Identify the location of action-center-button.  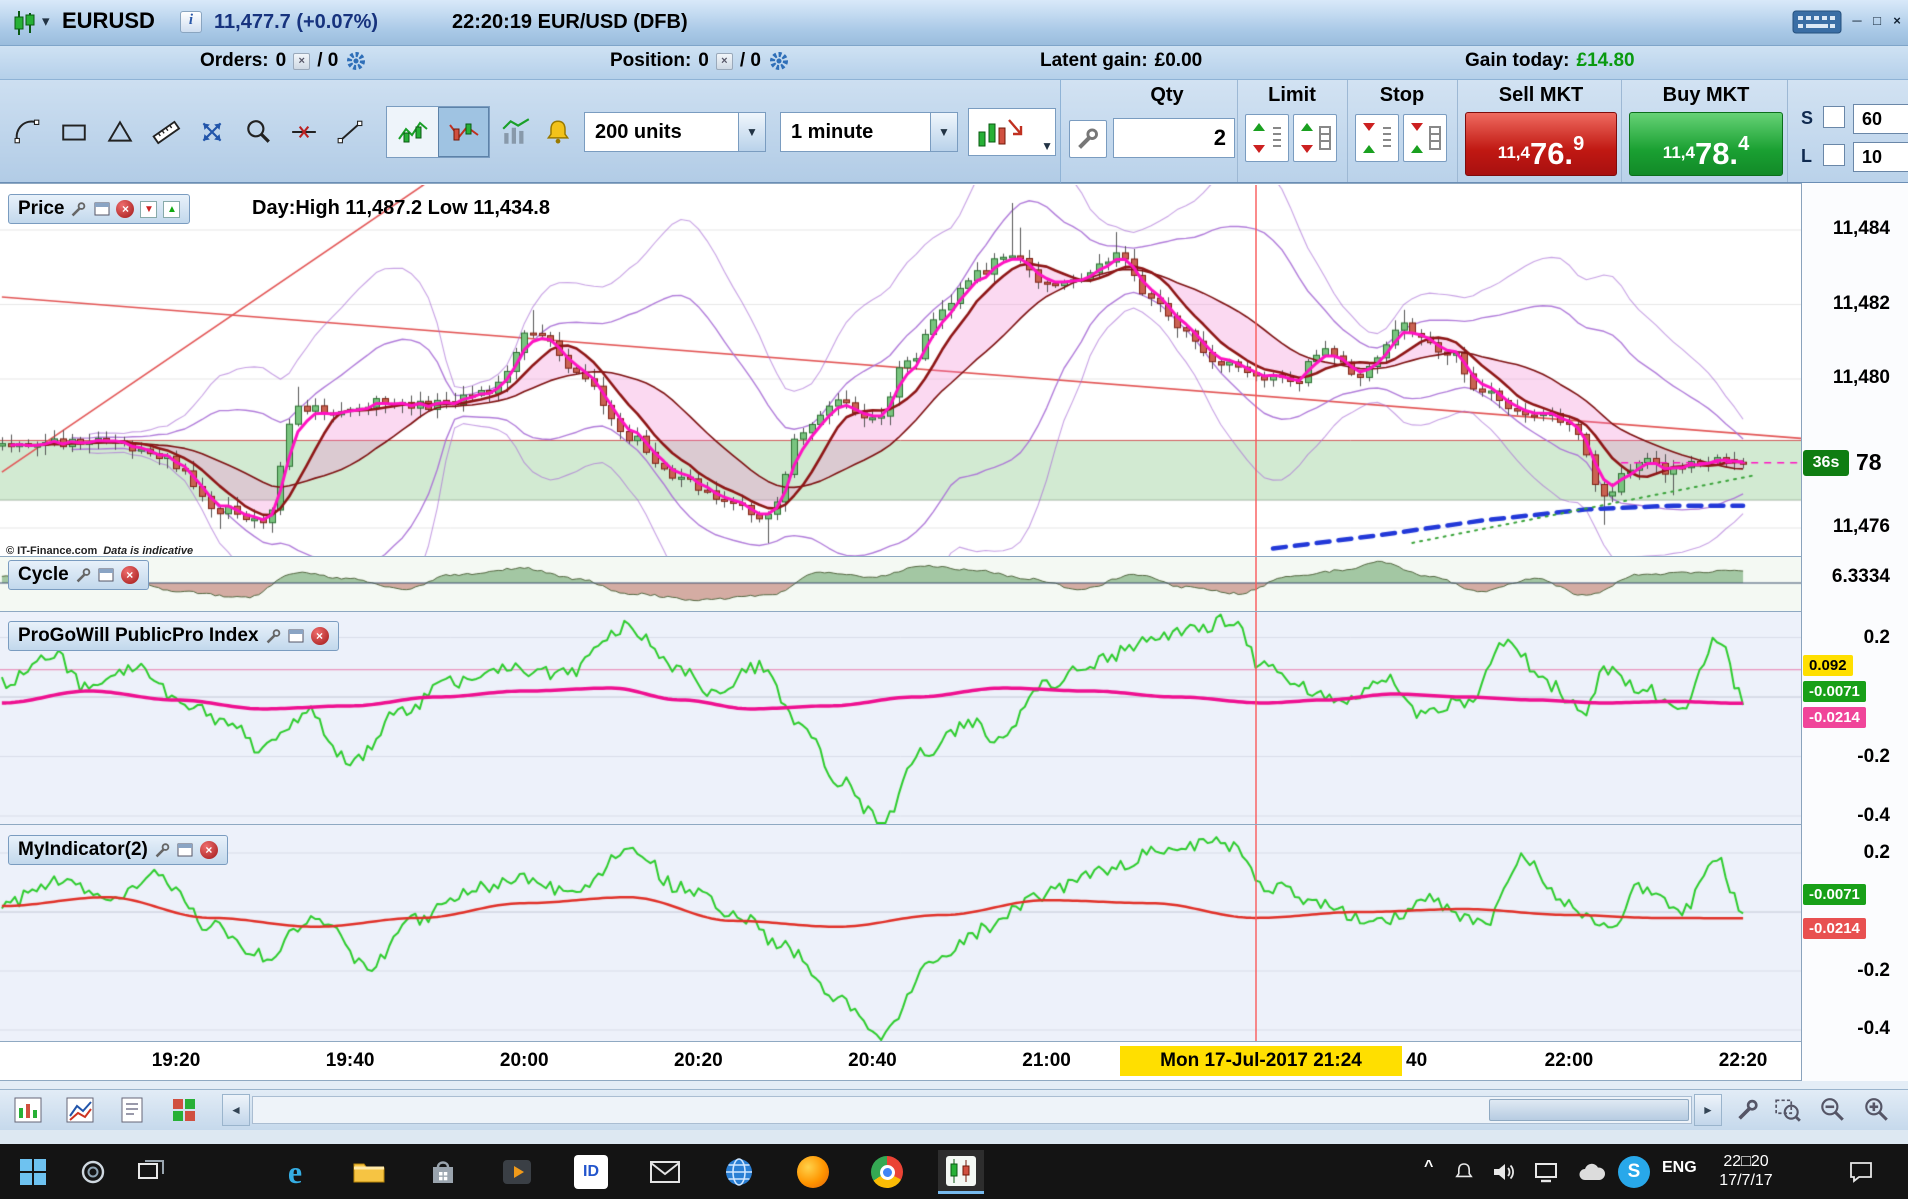
(1861, 1172).